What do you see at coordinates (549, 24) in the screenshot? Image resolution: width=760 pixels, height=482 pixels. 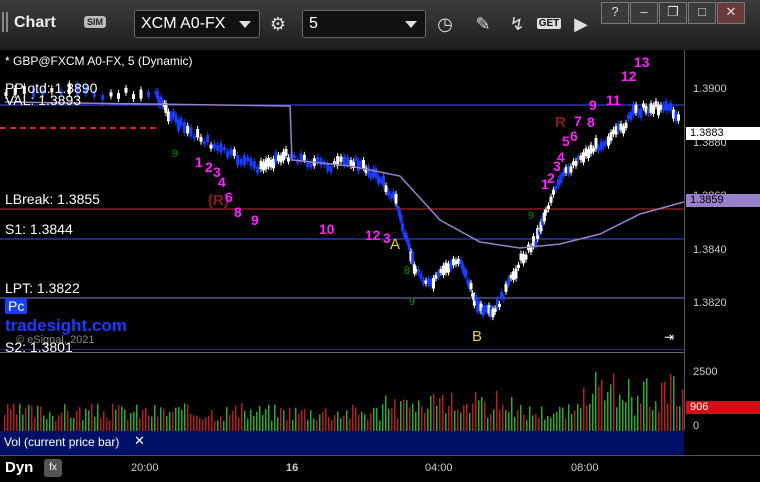 I see `get-data-button: GET` at bounding box center [549, 24].